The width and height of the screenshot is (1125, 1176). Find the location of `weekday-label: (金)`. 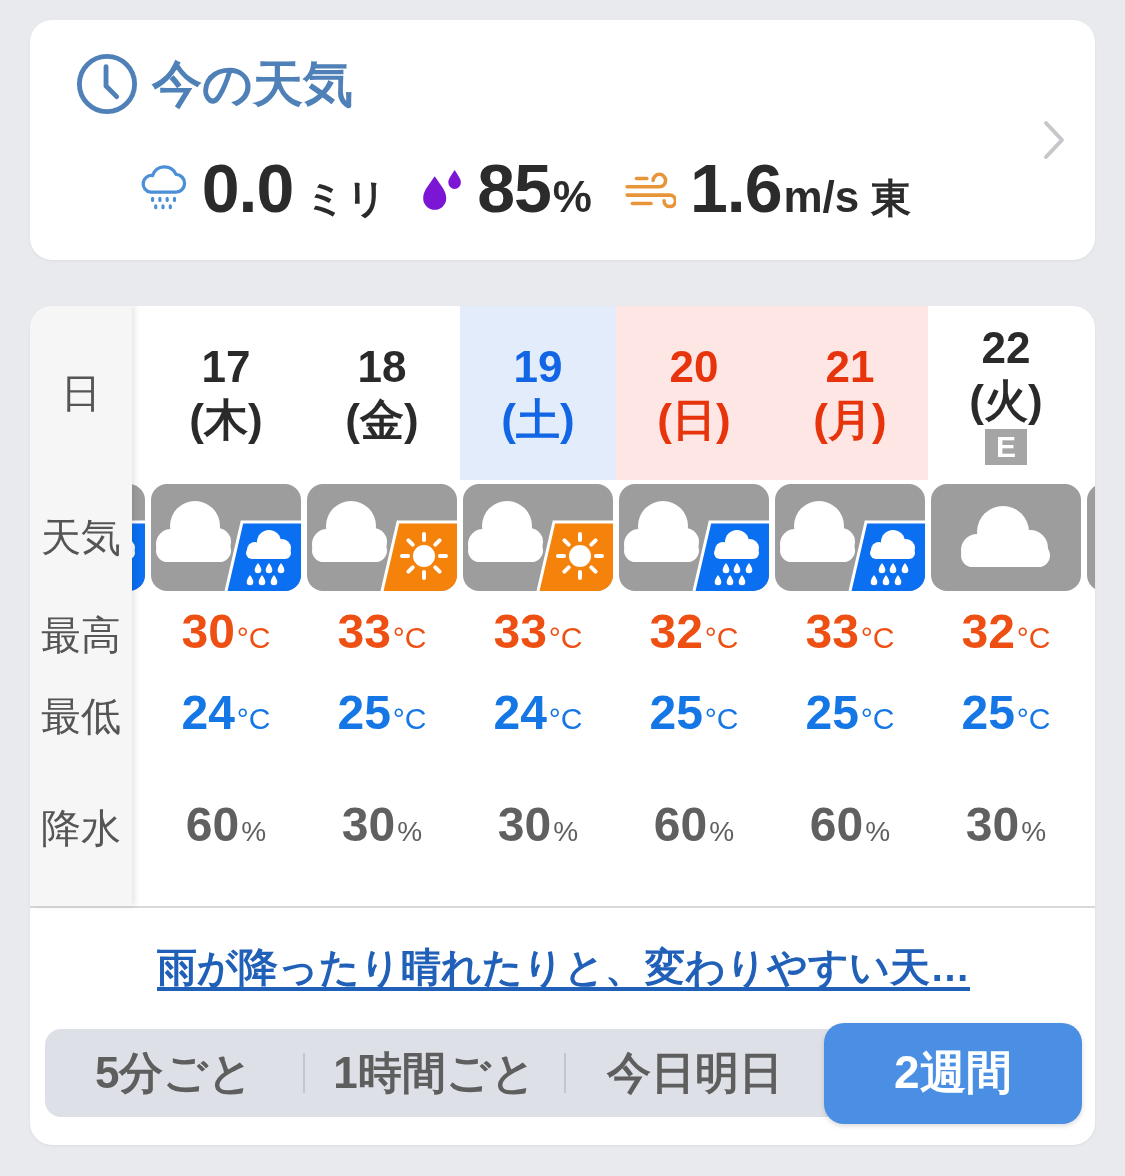

weekday-label: (金) is located at coordinates (382, 420).